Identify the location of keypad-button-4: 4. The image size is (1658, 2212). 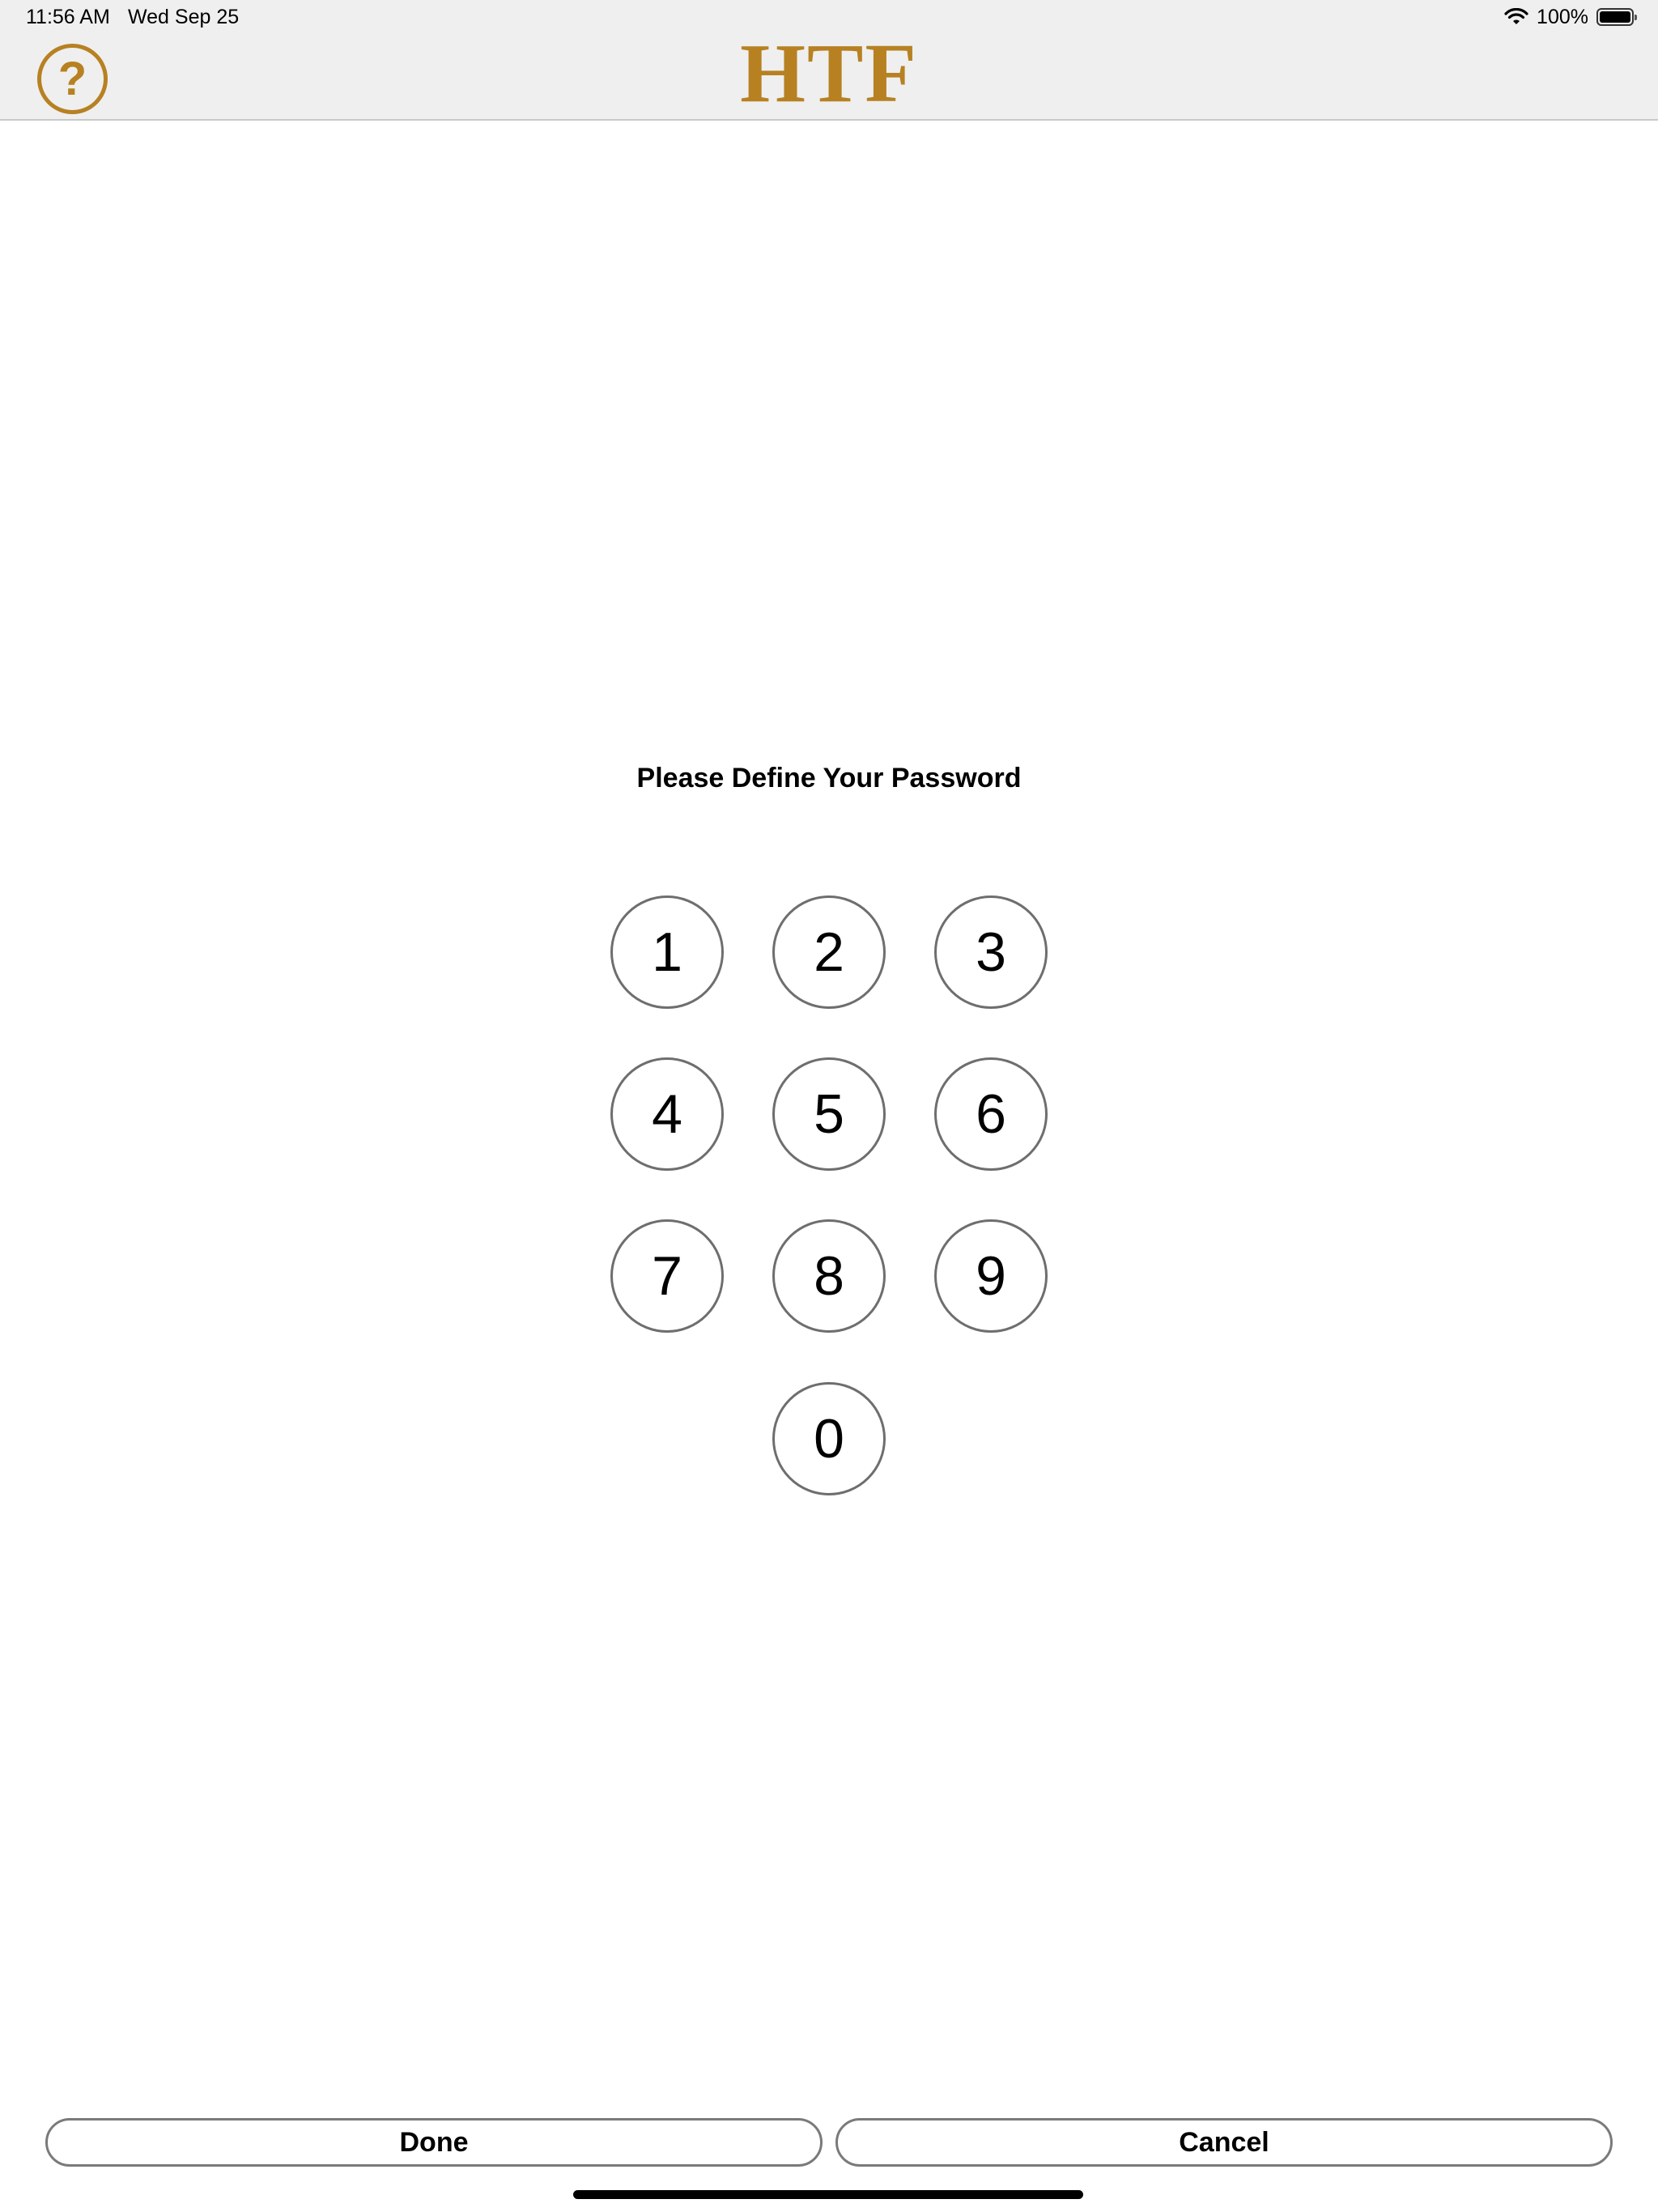
(667, 1114).